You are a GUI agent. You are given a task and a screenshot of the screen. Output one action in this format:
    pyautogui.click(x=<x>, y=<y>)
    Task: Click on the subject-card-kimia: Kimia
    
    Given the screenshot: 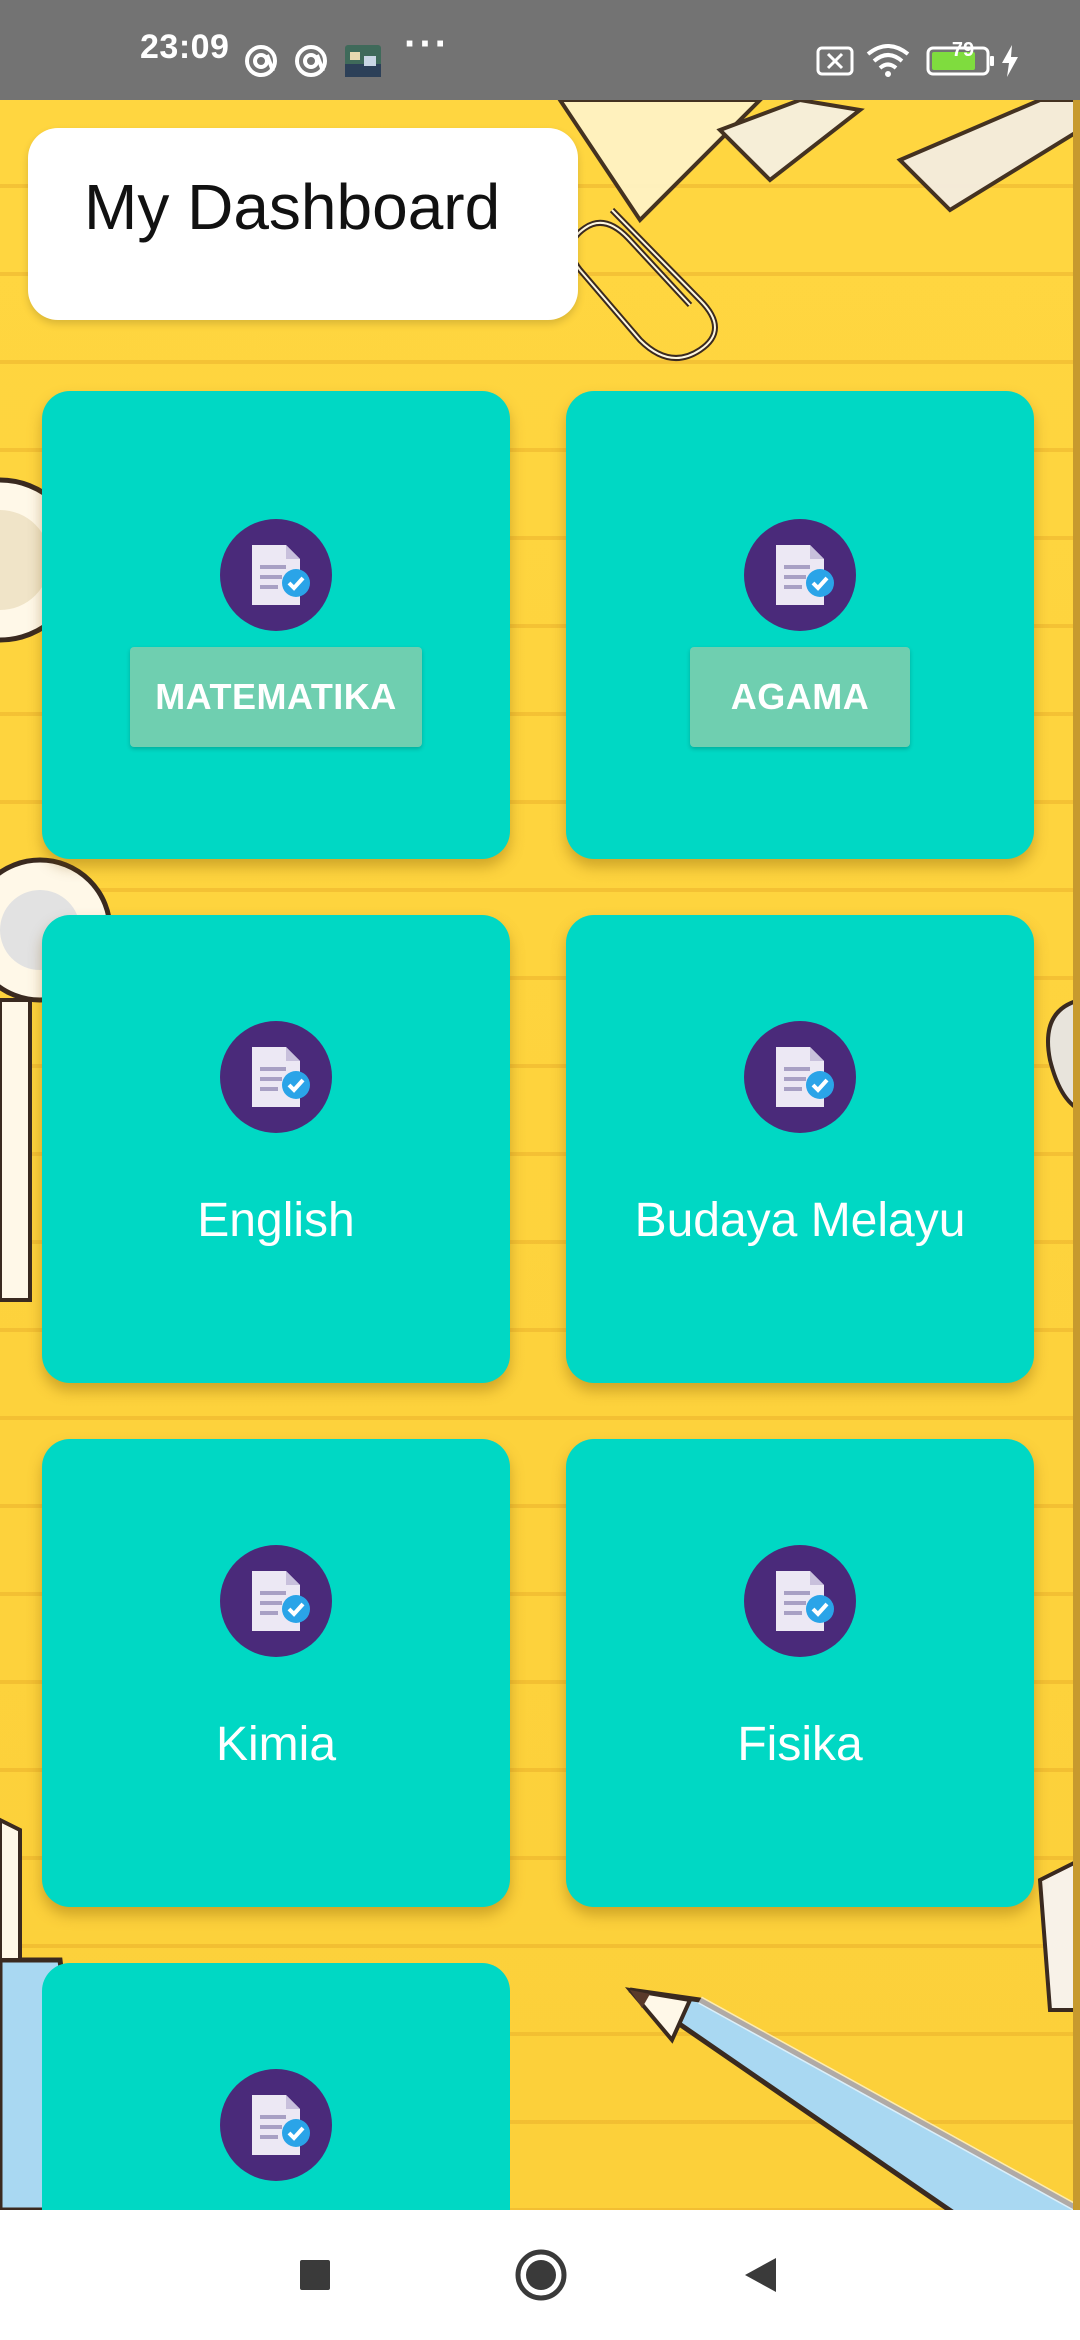 What is the action you would take?
    pyautogui.click(x=276, y=1673)
    